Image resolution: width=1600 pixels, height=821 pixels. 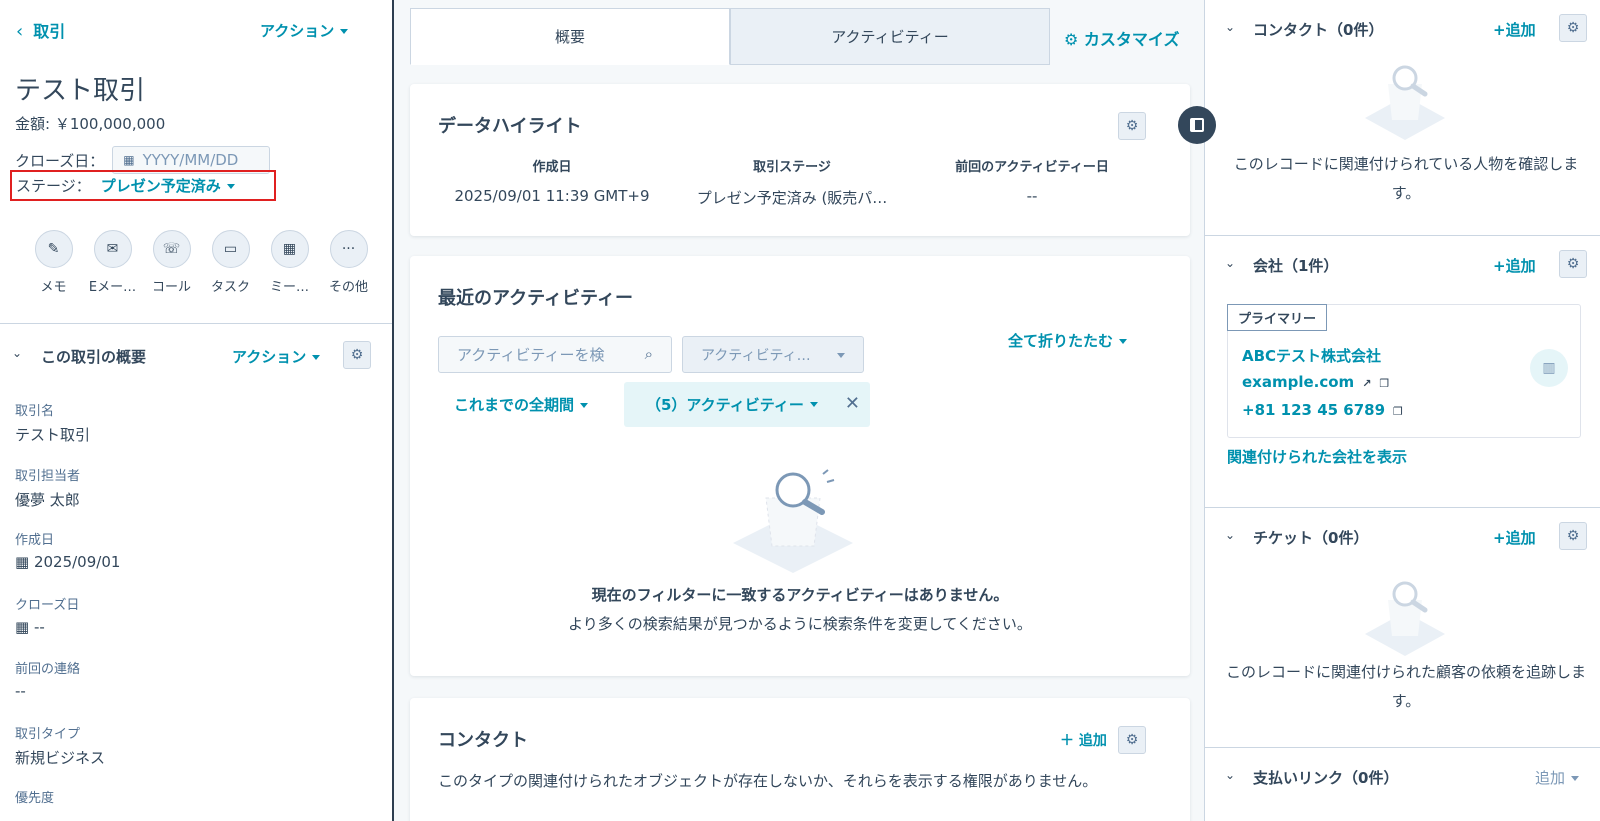 I want to click on deal-overview-header: ⌄ この取引の概要 アクション ⚙, so click(x=196, y=355).